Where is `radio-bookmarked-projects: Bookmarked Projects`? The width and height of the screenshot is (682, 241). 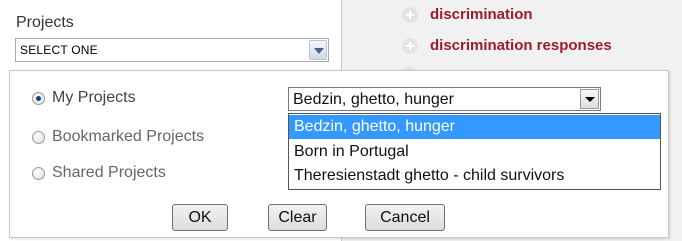 radio-bookmarked-projects: Bookmarked Projects is located at coordinates (118, 137).